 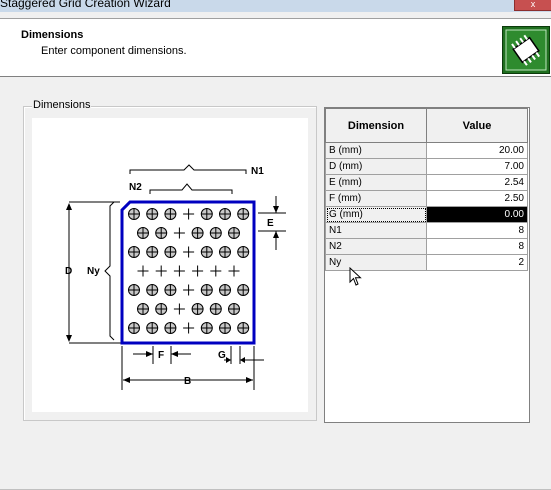 I want to click on wizard-header: Dimensions Enter component dimensions., so click(x=275, y=47).